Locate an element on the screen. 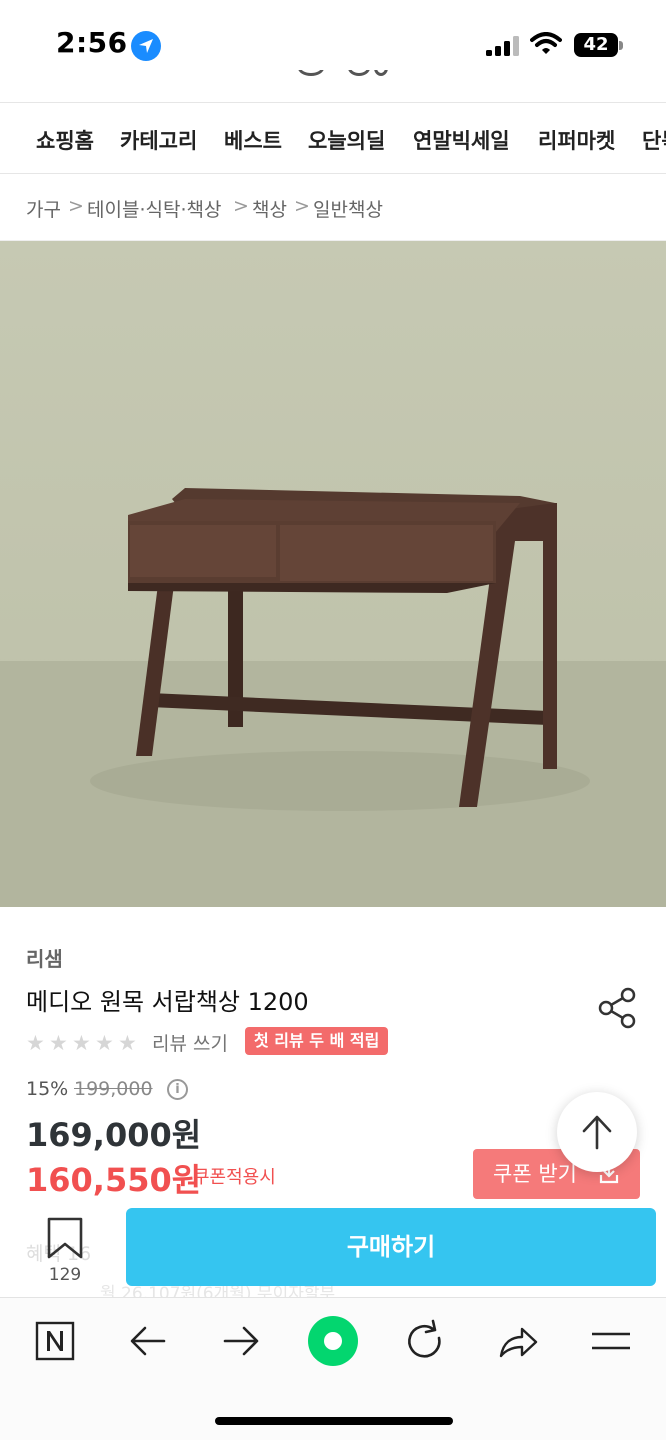  original-price: 199,000 is located at coordinates (113, 1089).